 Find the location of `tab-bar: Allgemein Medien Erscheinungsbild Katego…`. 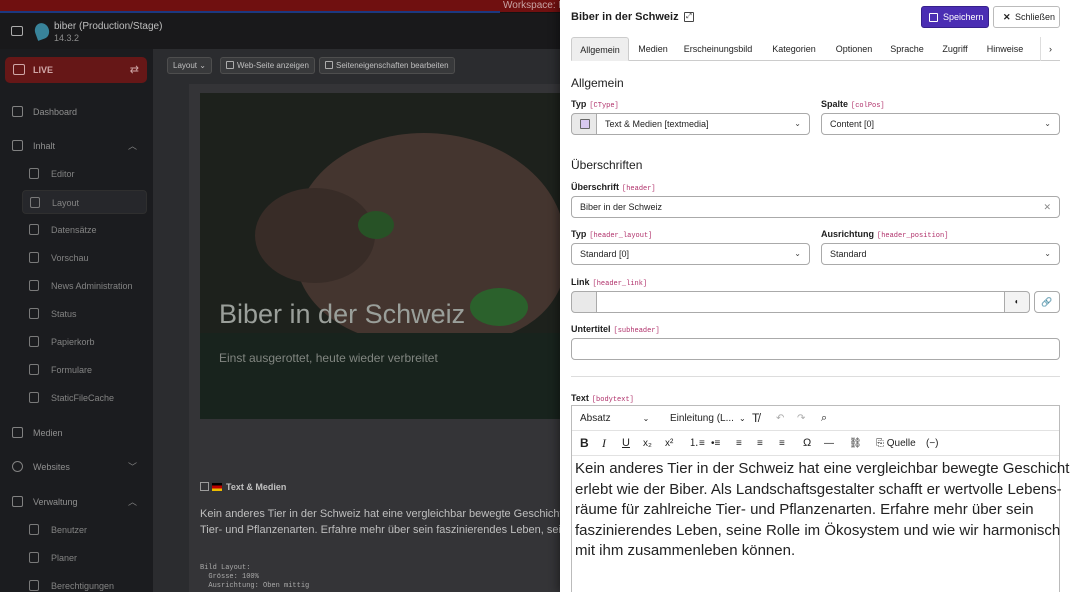

tab-bar: Allgemein Medien Erscheinungsbild Katego… is located at coordinates (815, 49).